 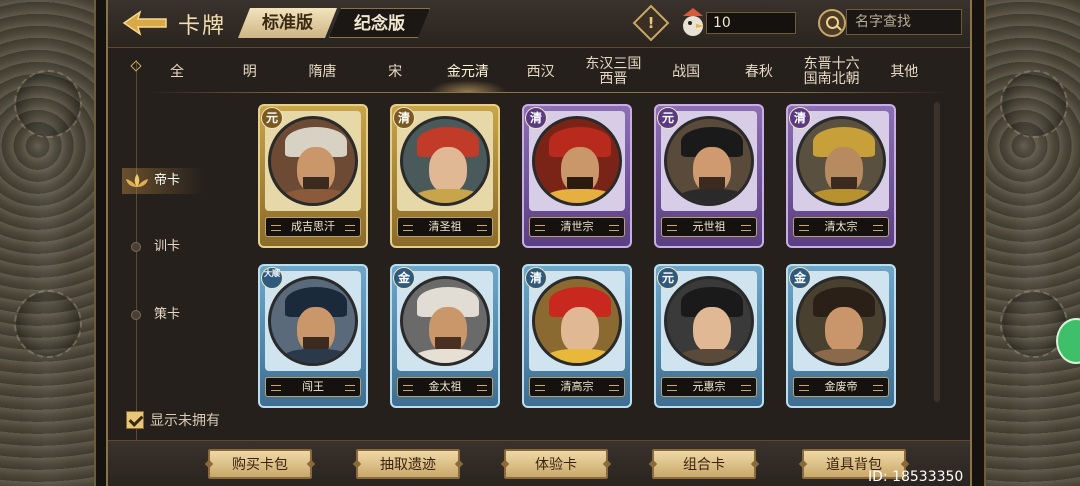 What do you see at coordinates (145, 23) in the screenshot?
I see `back-arrow-icon` at bounding box center [145, 23].